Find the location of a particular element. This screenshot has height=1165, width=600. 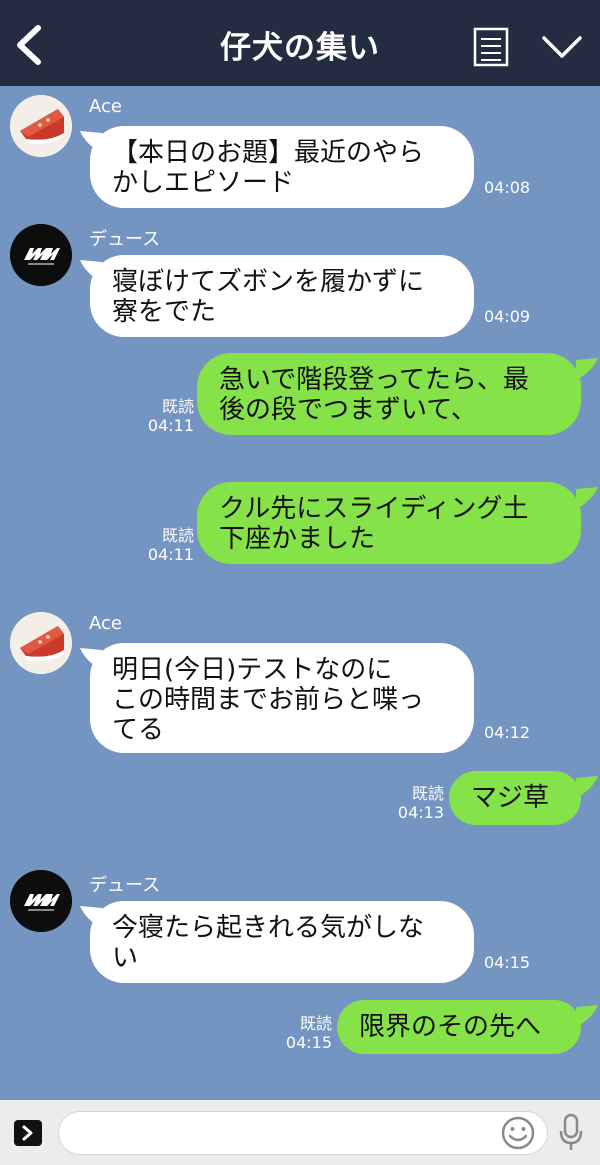

message-time: 04:09 is located at coordinates (507, 316).